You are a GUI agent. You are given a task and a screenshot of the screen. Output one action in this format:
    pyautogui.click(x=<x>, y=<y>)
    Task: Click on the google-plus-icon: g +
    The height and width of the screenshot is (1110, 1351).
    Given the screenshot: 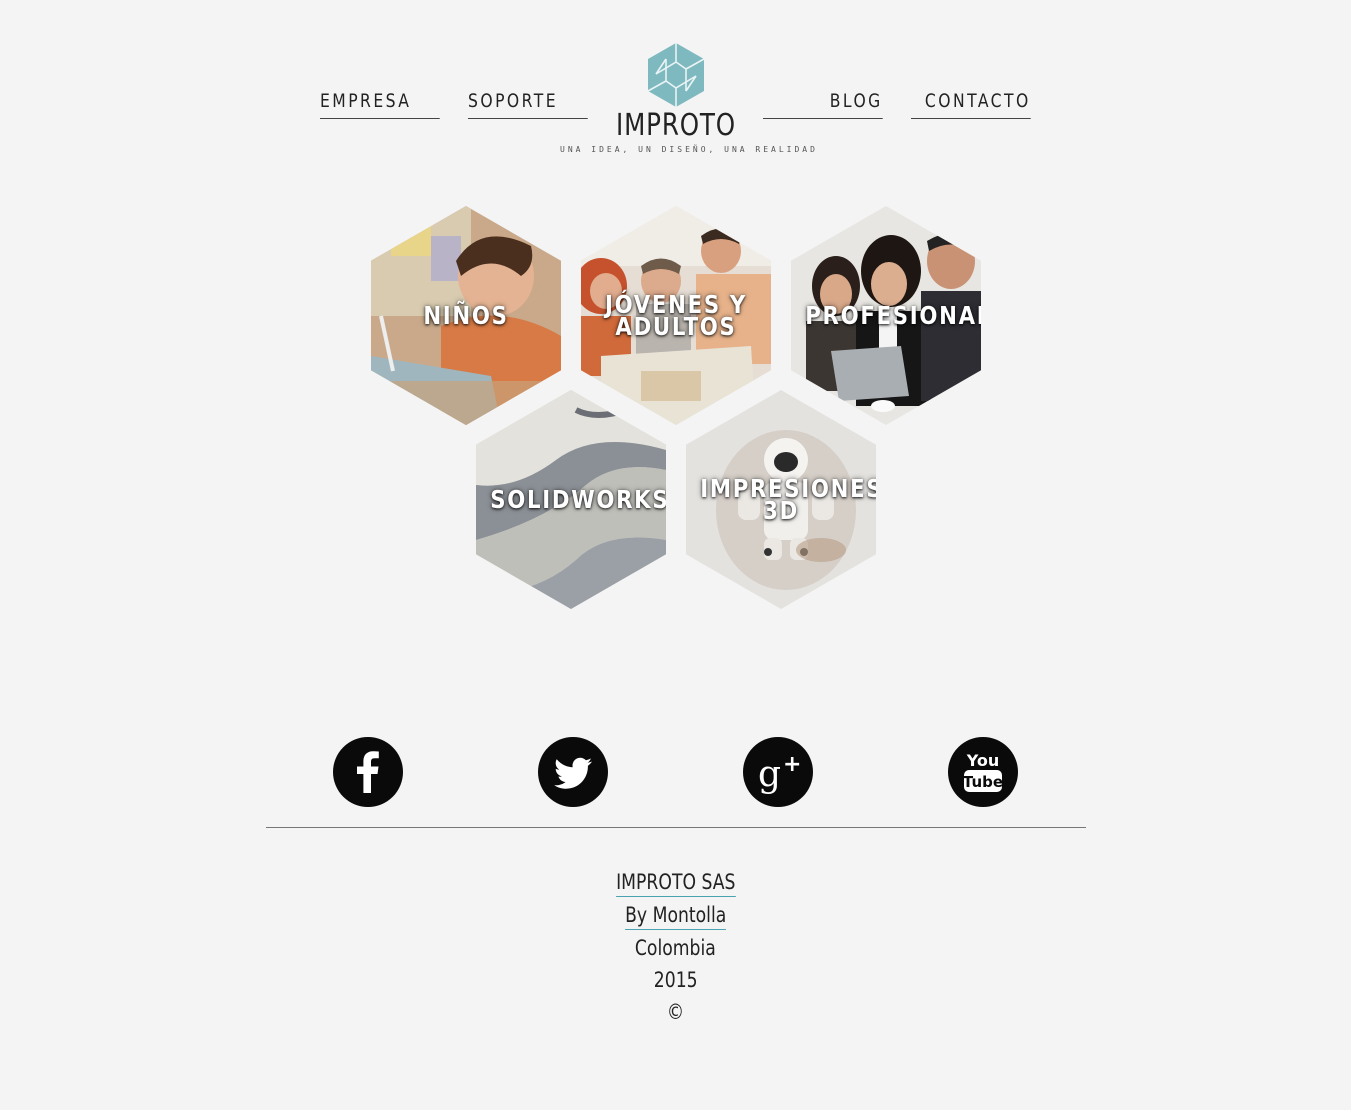 What is the action you would take?
    pyautogui.click(x=778, y=772)
    